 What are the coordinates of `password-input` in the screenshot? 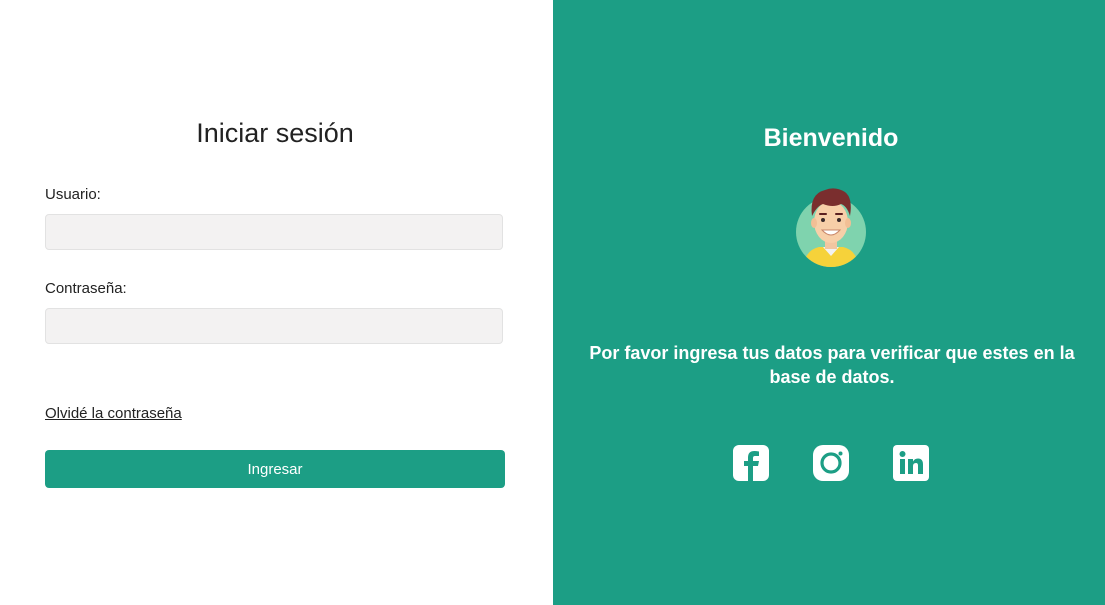 It's located at (274, 326).